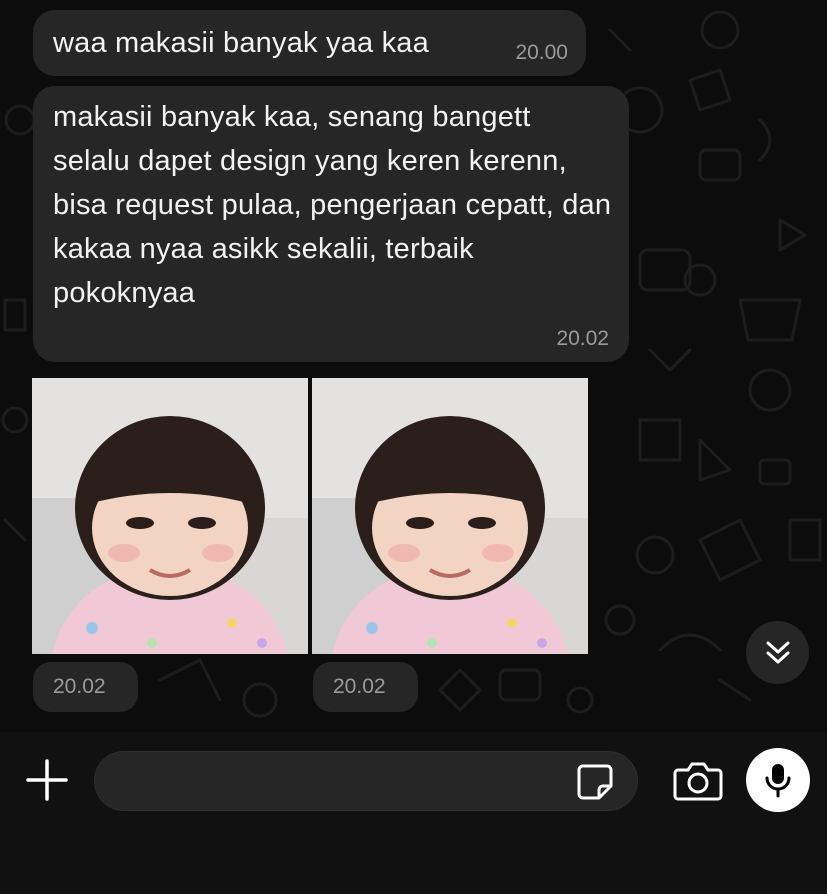  I want to click on microphone-icon, so click(778, 781).